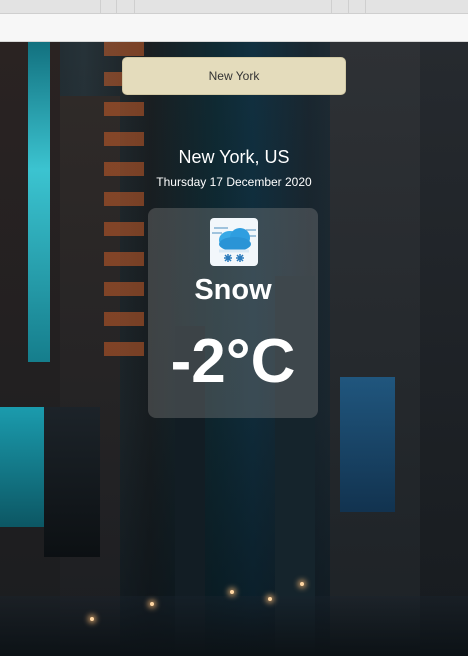 The width and height of the screenshot is (468, 656). I want to click on snow-cloud-icon, so click(234, 242).